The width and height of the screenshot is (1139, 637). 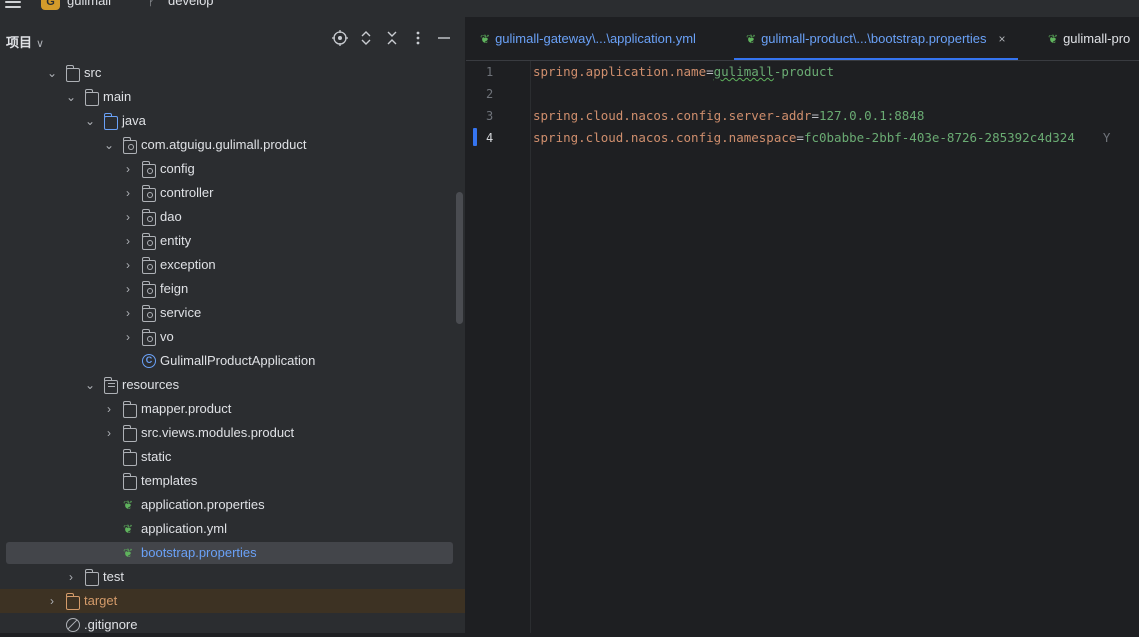 I want to click on tree-node-label: src.views.modules.product, so click(x=218, y=432).